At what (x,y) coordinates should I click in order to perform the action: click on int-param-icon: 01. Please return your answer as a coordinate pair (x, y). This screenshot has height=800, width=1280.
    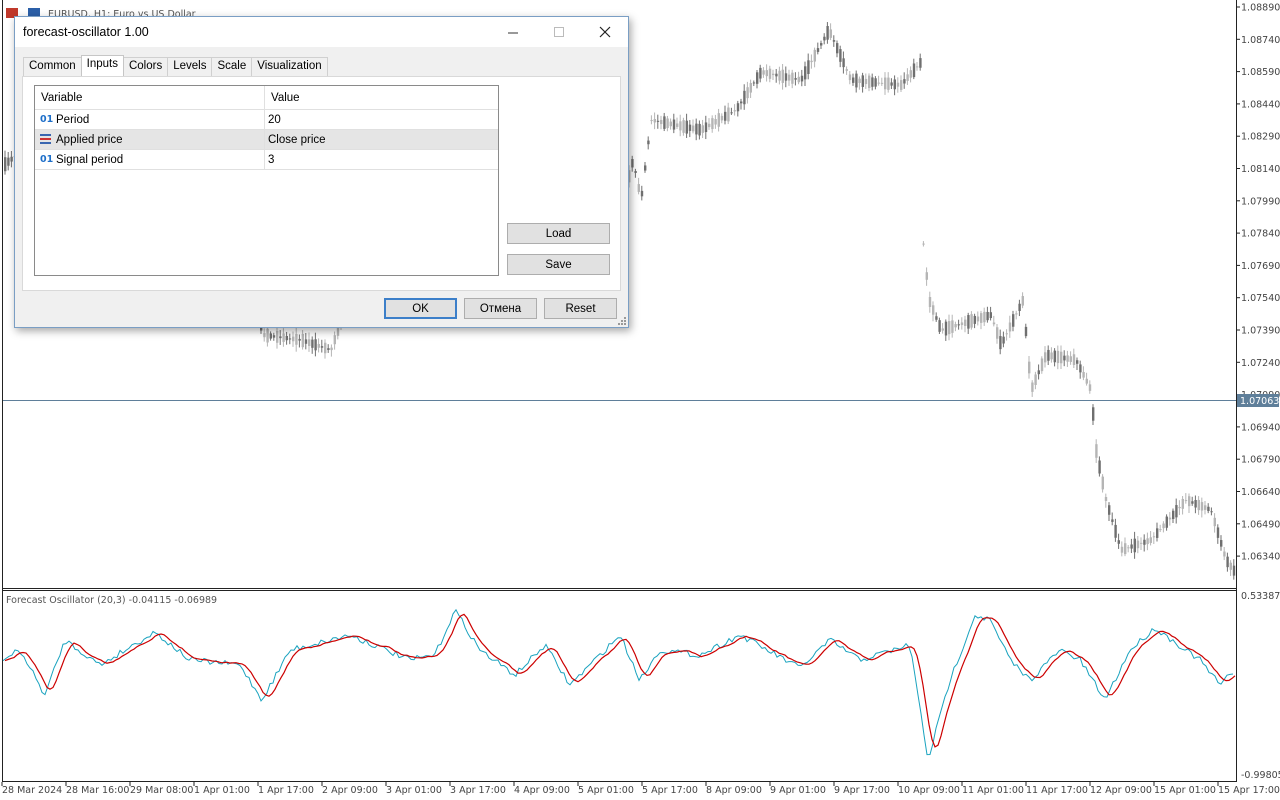
    Looking at the image, I should click on (47, 119).